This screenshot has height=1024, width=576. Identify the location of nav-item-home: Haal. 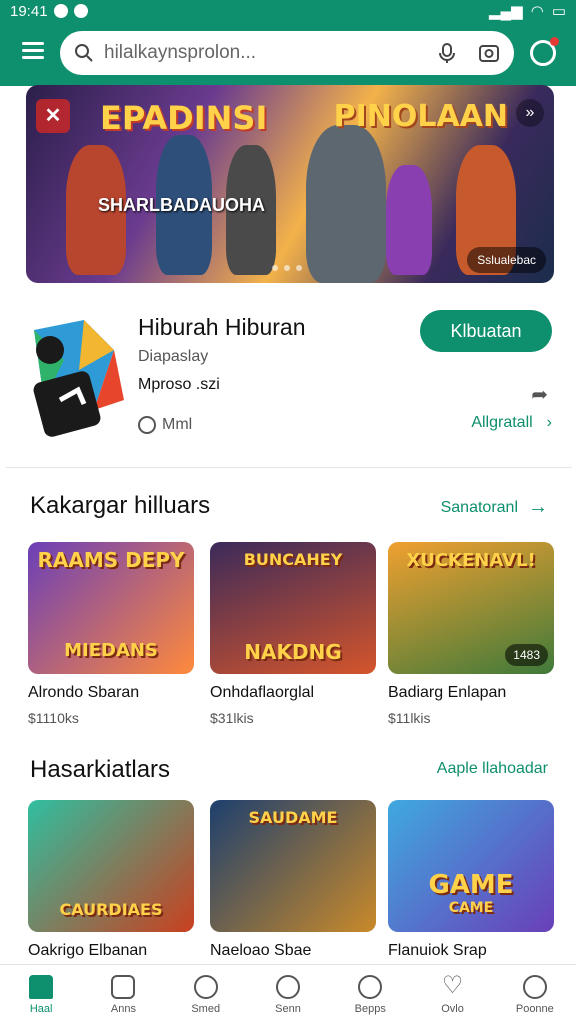
(41, 994).